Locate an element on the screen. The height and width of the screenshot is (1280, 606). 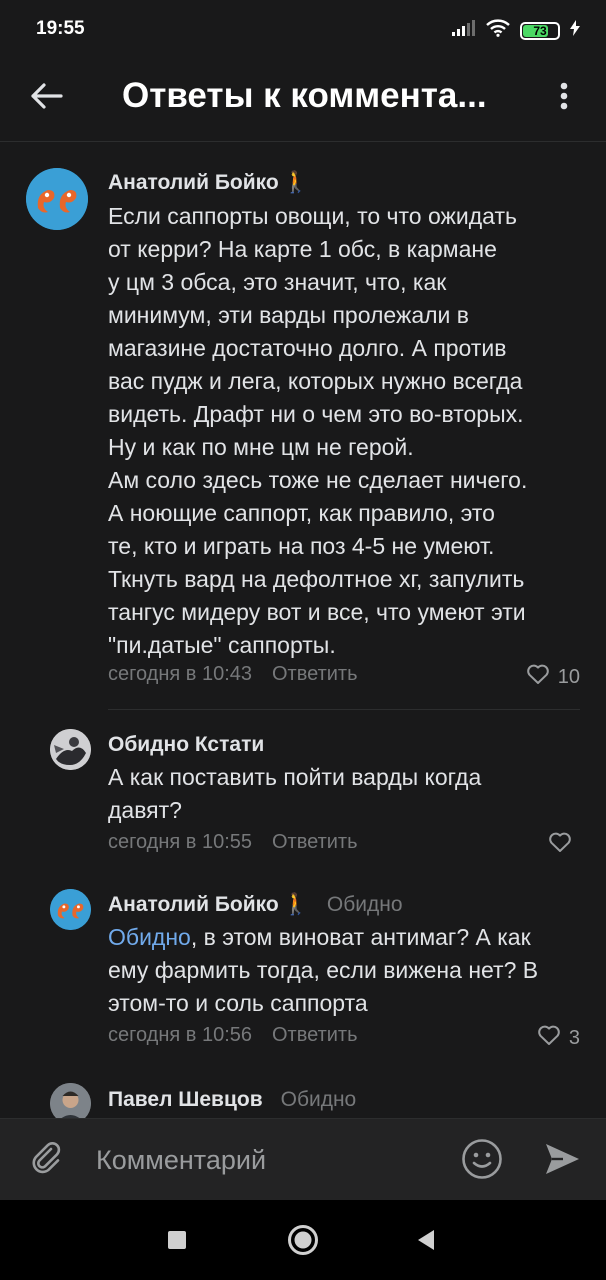
battery-icon: 73 is located at coordinates (540, 30).